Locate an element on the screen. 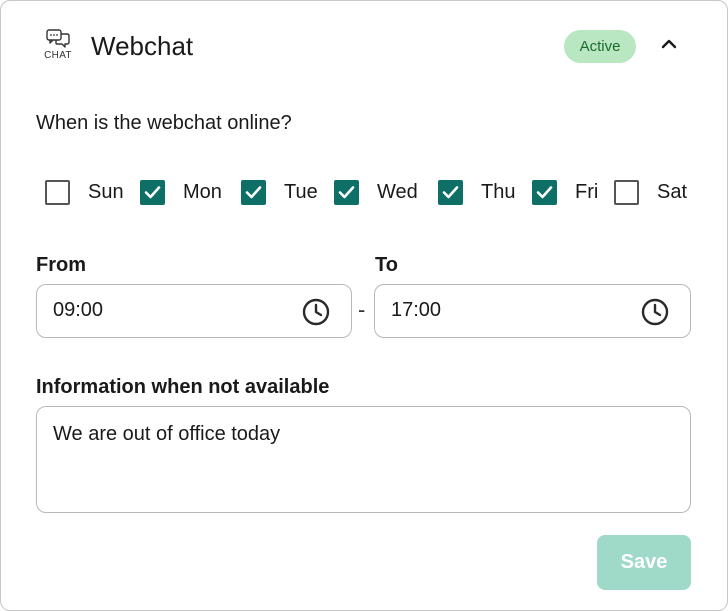 The height and width of the screenshot is (611, 728). day-label-sun: Sun is located at coordinates (106, 192).